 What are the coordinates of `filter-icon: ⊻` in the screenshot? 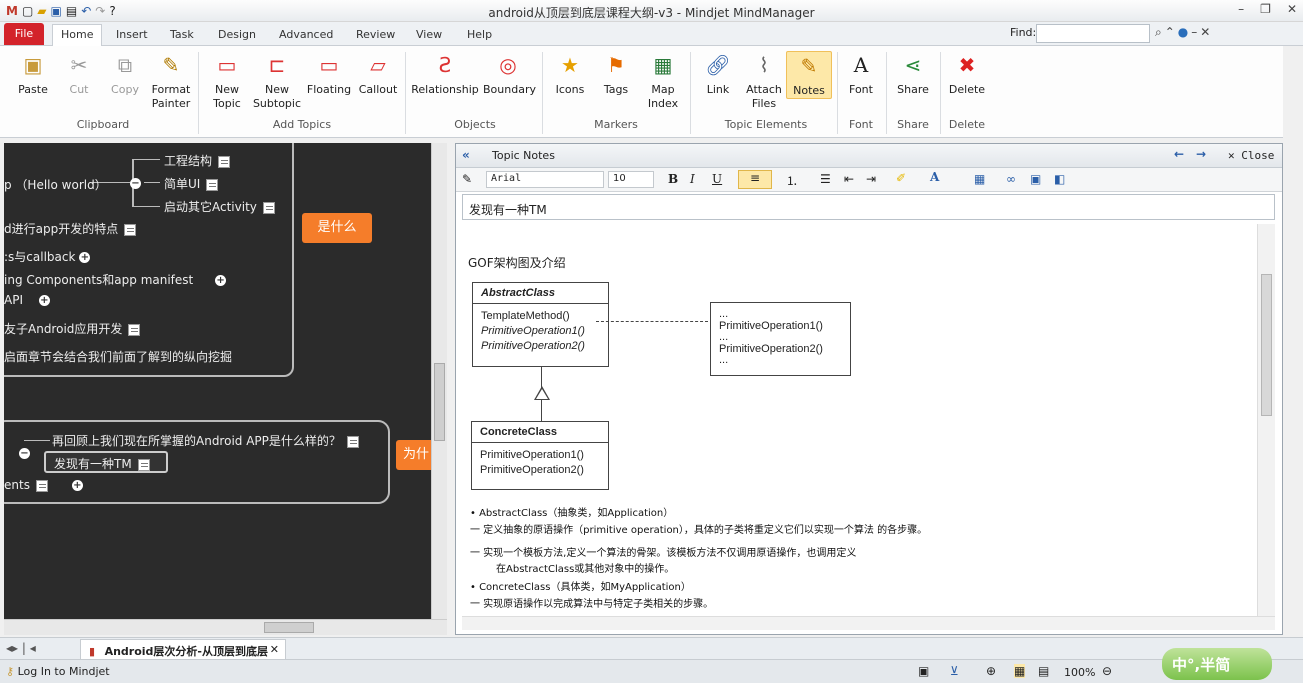 It's located at (954, 671).